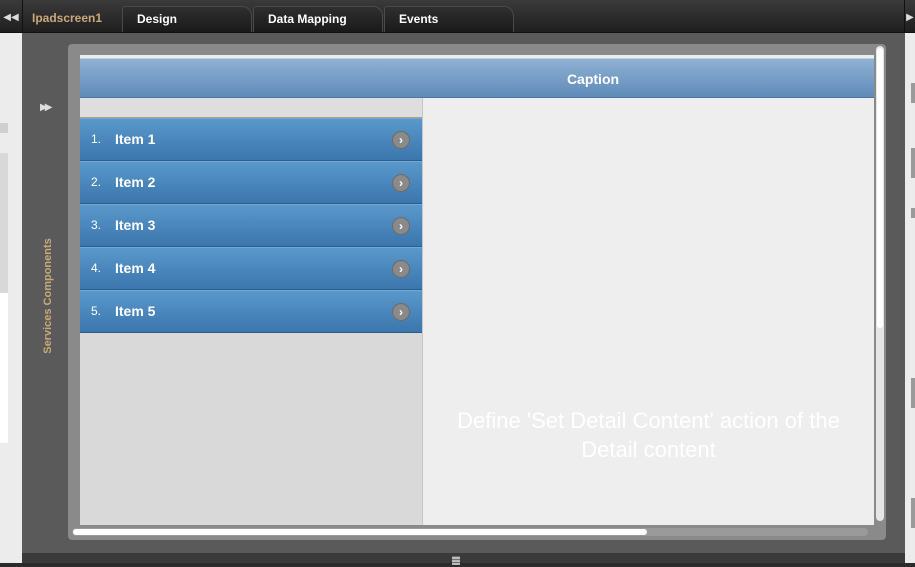  Describe the element at coordinates (96, 182) in the screenshot. I see `list-item-number: 2.` at that location.